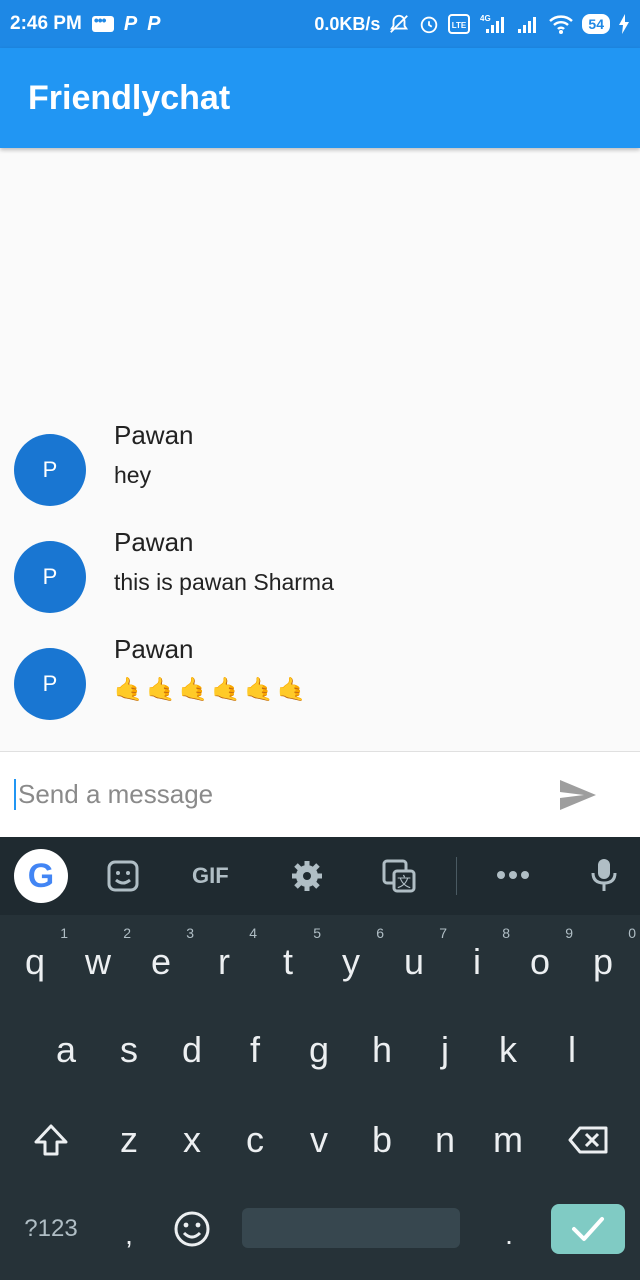 The width and height of the screenshot is (640, 1280). Describe the element at coordinates (404, 883) in the screenshot. I see `svg-text: 文` at that location.